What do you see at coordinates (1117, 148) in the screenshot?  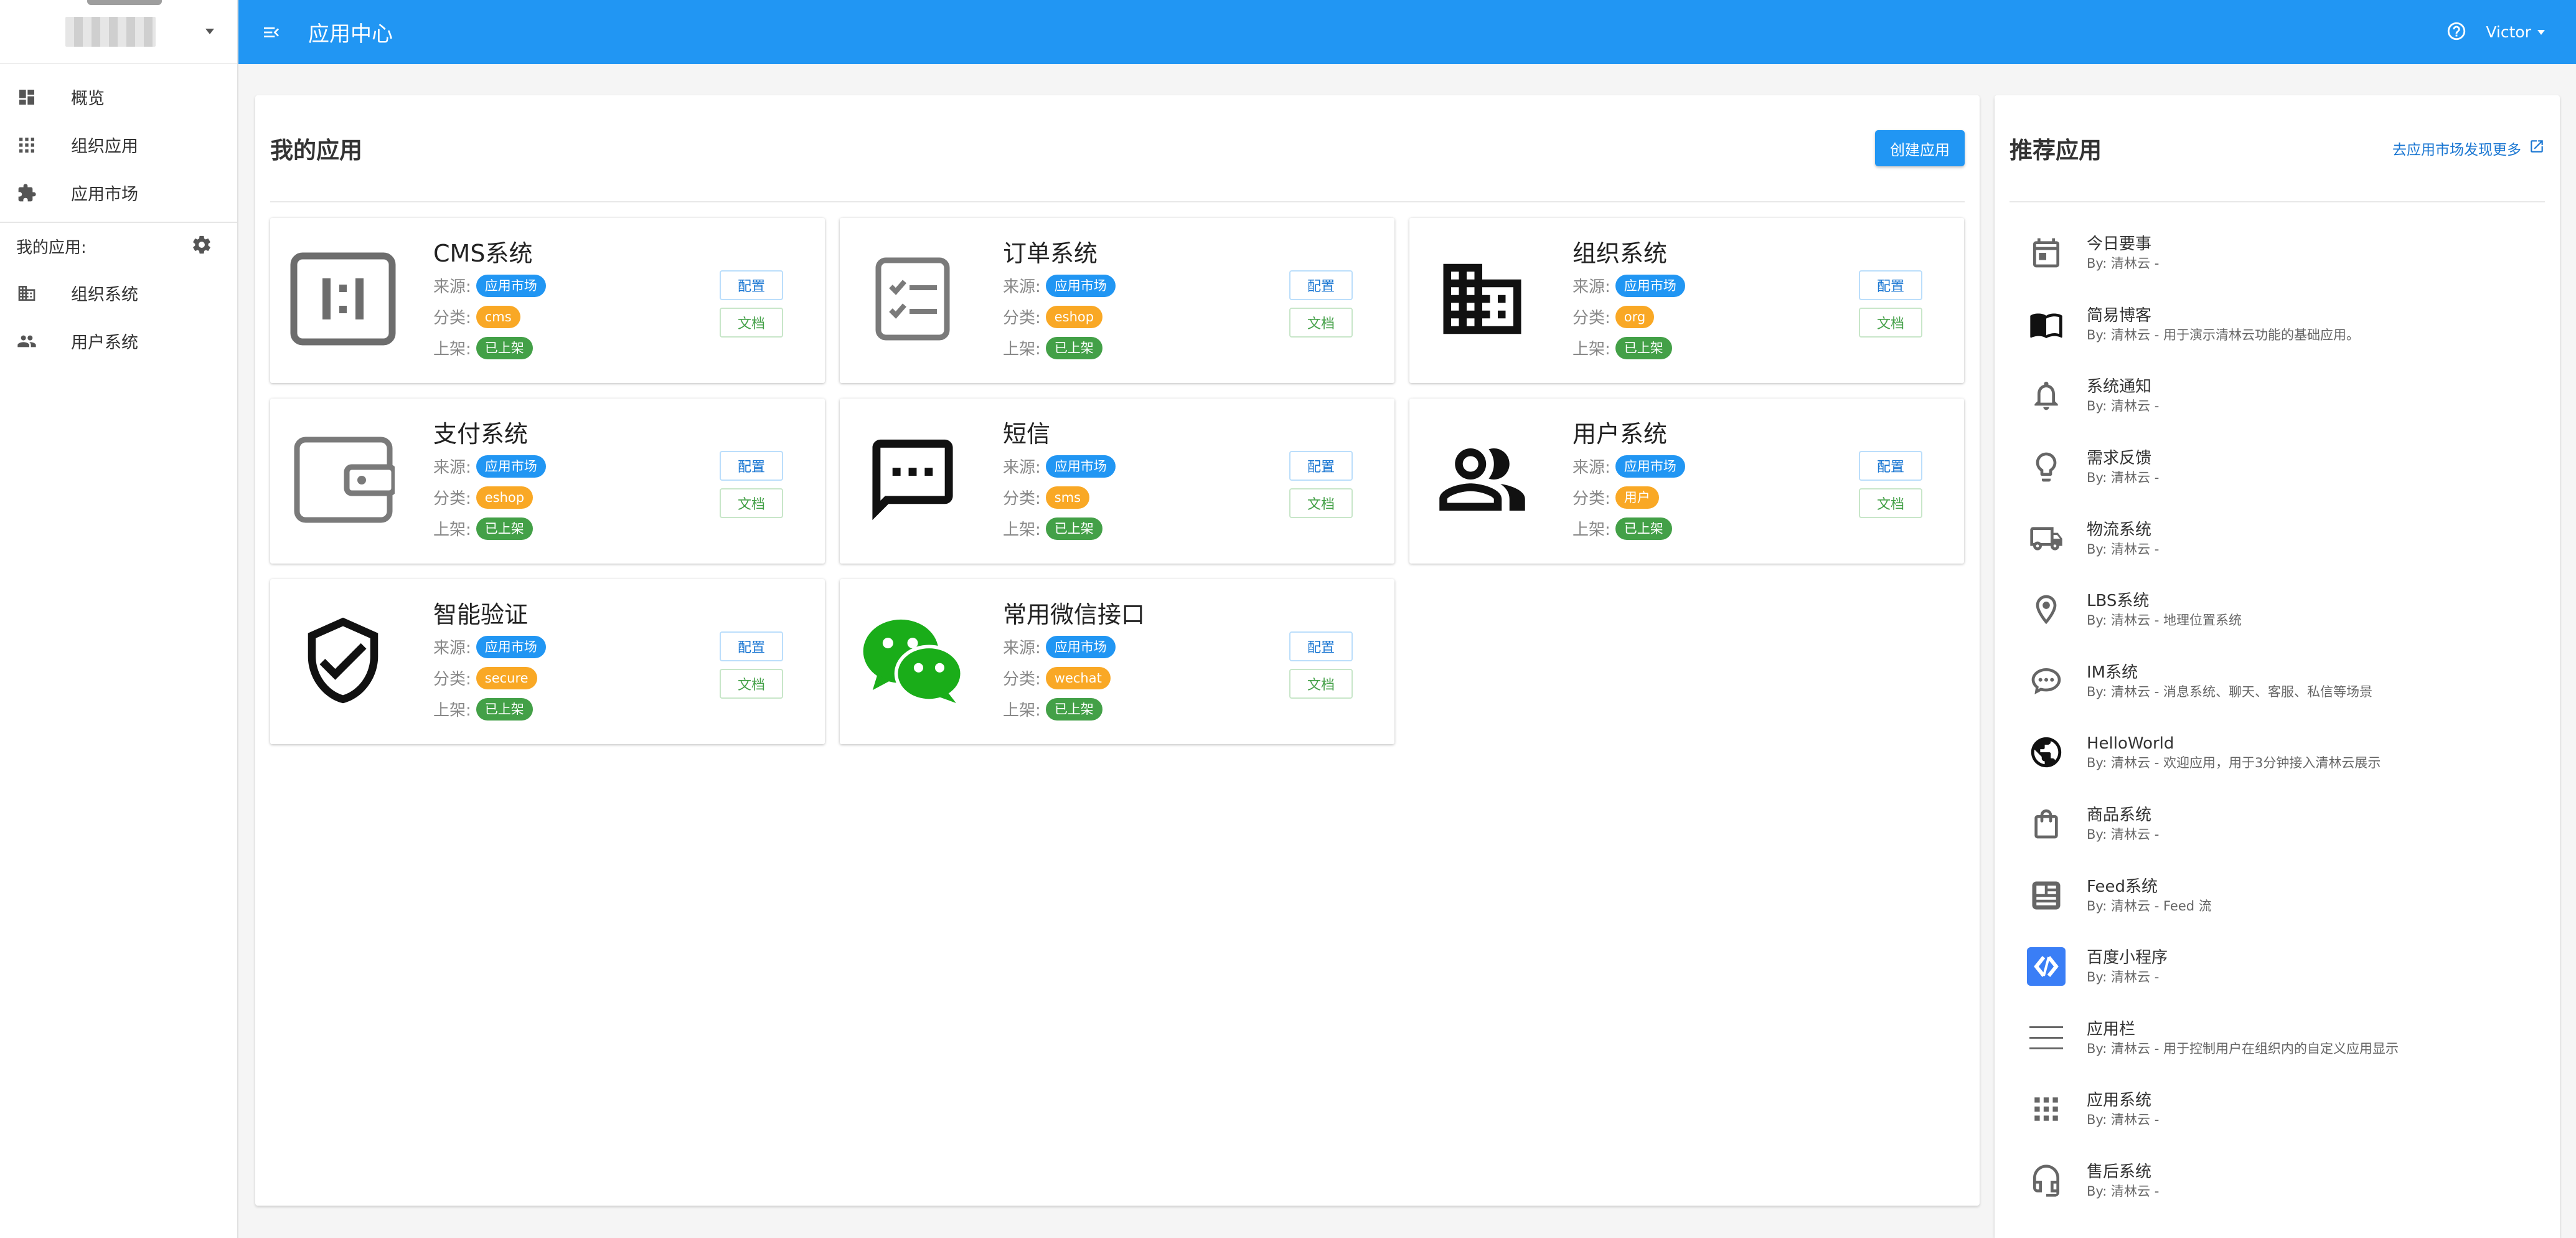 I see `my-apps-panel-header: 我的应用 创建应用` at bounding box center [1117, 148].